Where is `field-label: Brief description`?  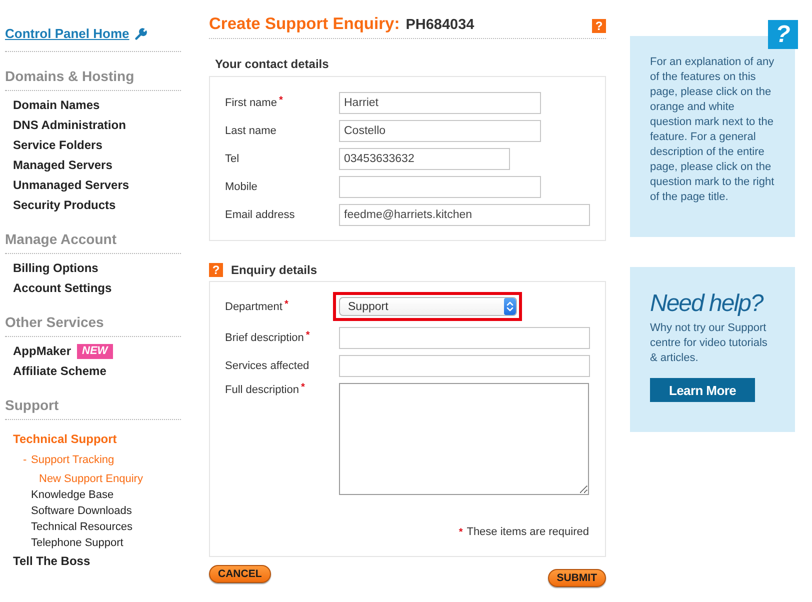 field-label: Brief description is located at coordinates (264, 338).